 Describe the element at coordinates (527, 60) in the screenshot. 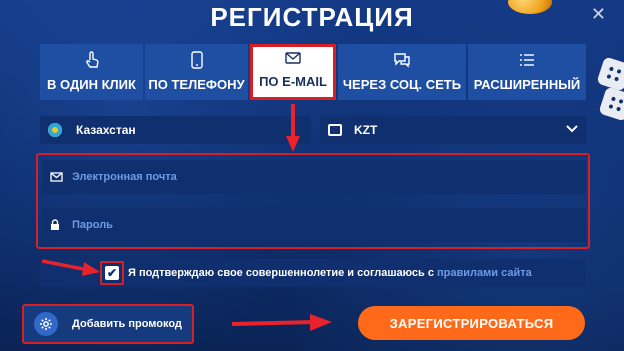

I see `list-icon` at that location.